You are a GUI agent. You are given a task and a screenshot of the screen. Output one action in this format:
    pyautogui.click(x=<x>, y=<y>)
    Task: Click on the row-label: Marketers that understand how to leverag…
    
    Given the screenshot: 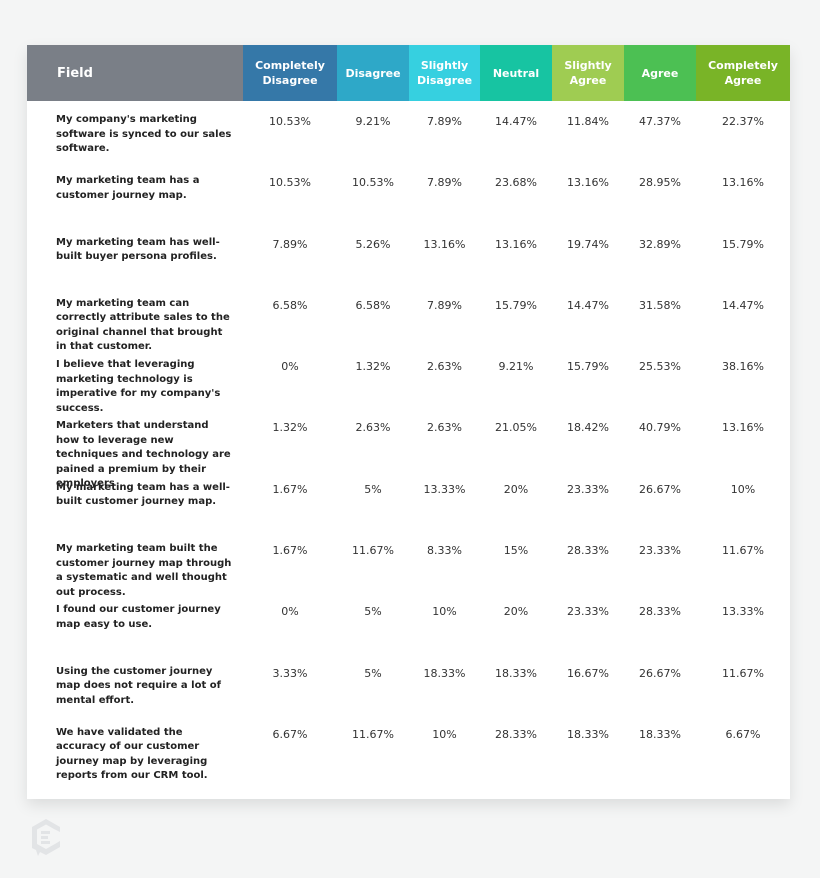 What is the action you would take?
    pyautogui.click(x=143, y=455)
    